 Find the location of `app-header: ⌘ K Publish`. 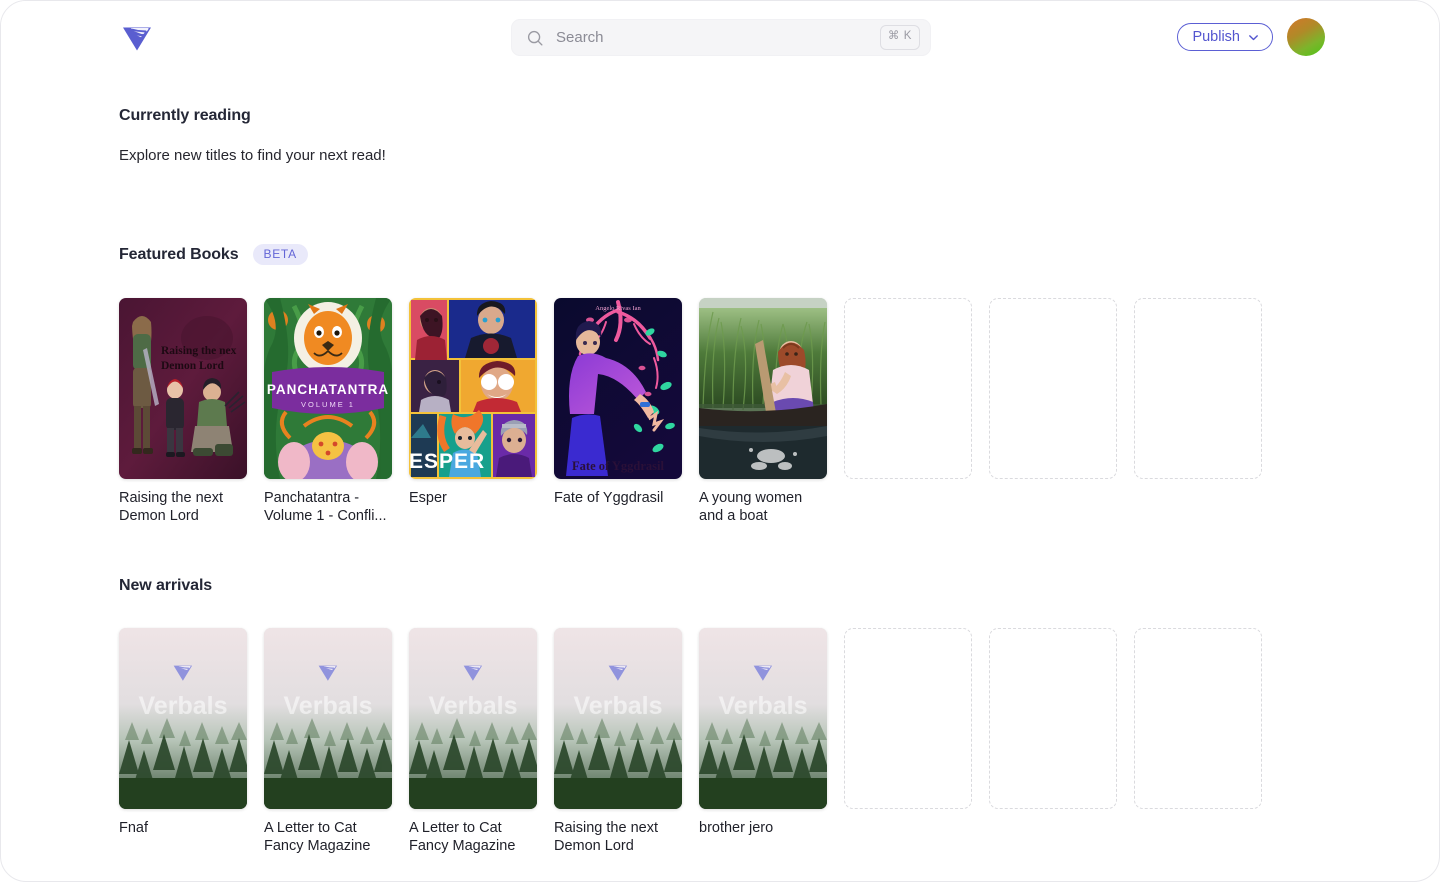

app-header: ⌘ K Publish is located at coordinates (720, 37).